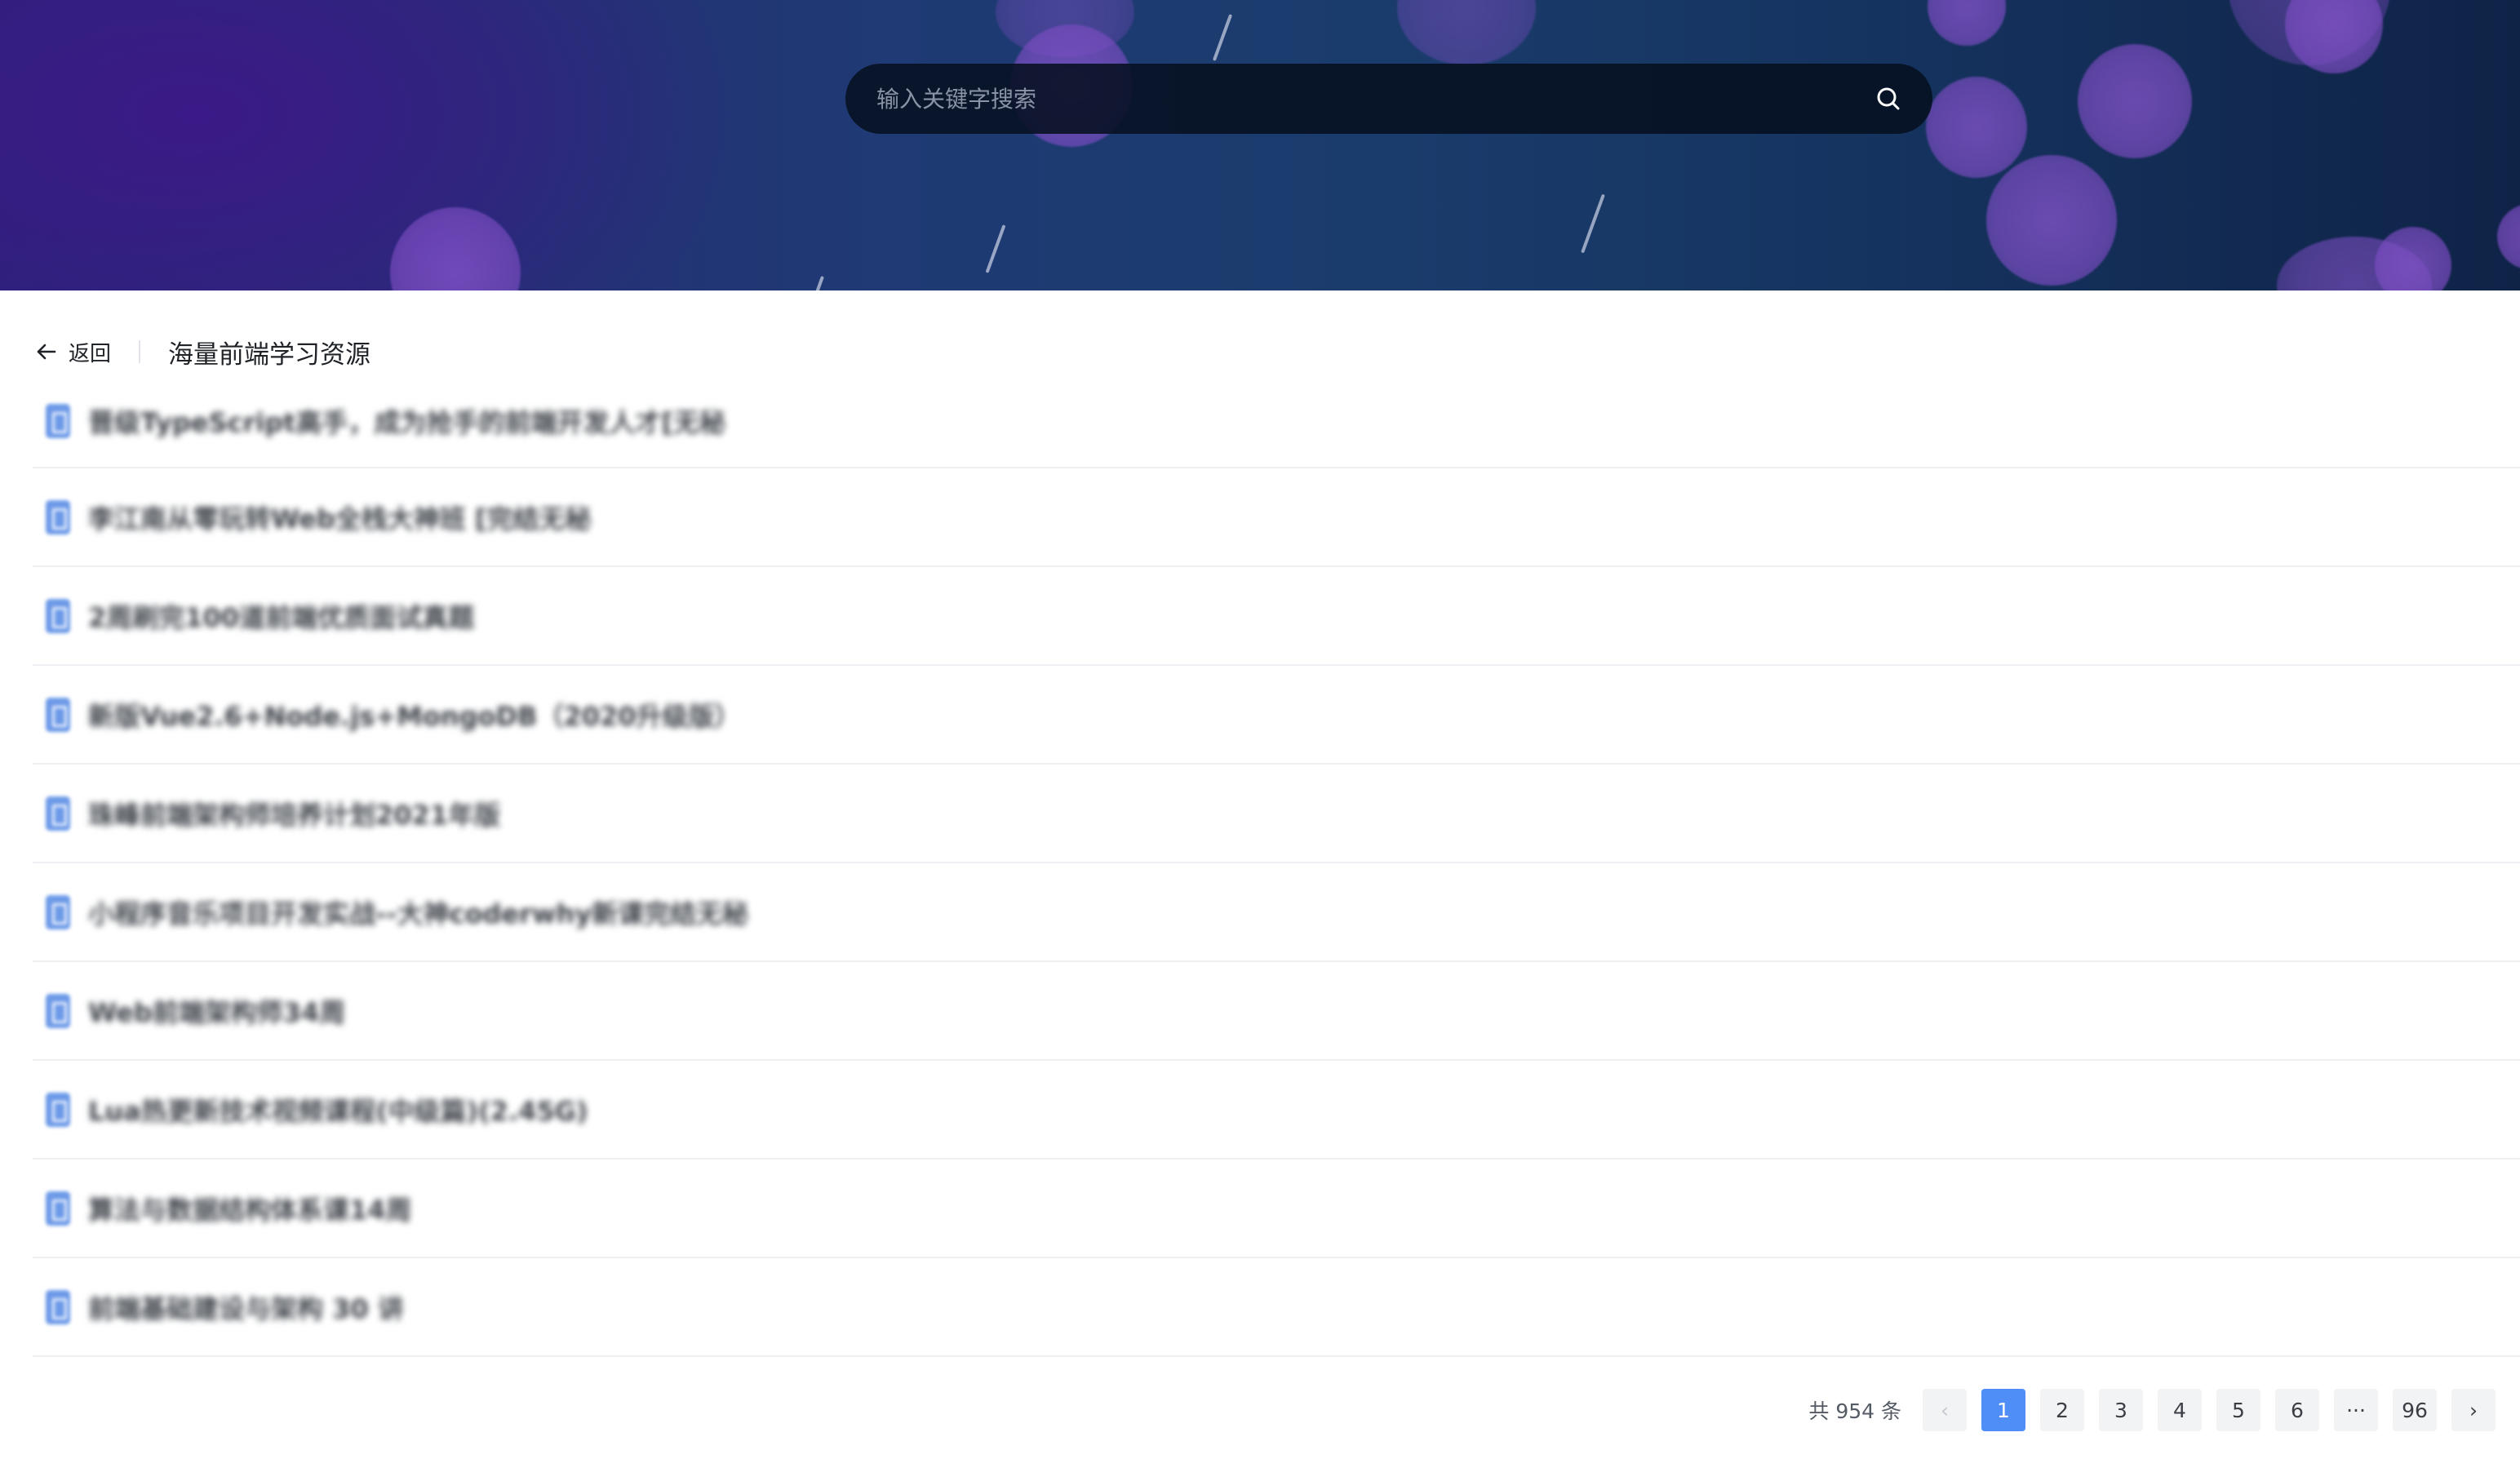 The width and height of the screenshot is (2520, 1459). What do you see at coordinates (2062, 1410) in the screenshot?
I see `page-button-2: 2` at bounding box center [2062, 1410].